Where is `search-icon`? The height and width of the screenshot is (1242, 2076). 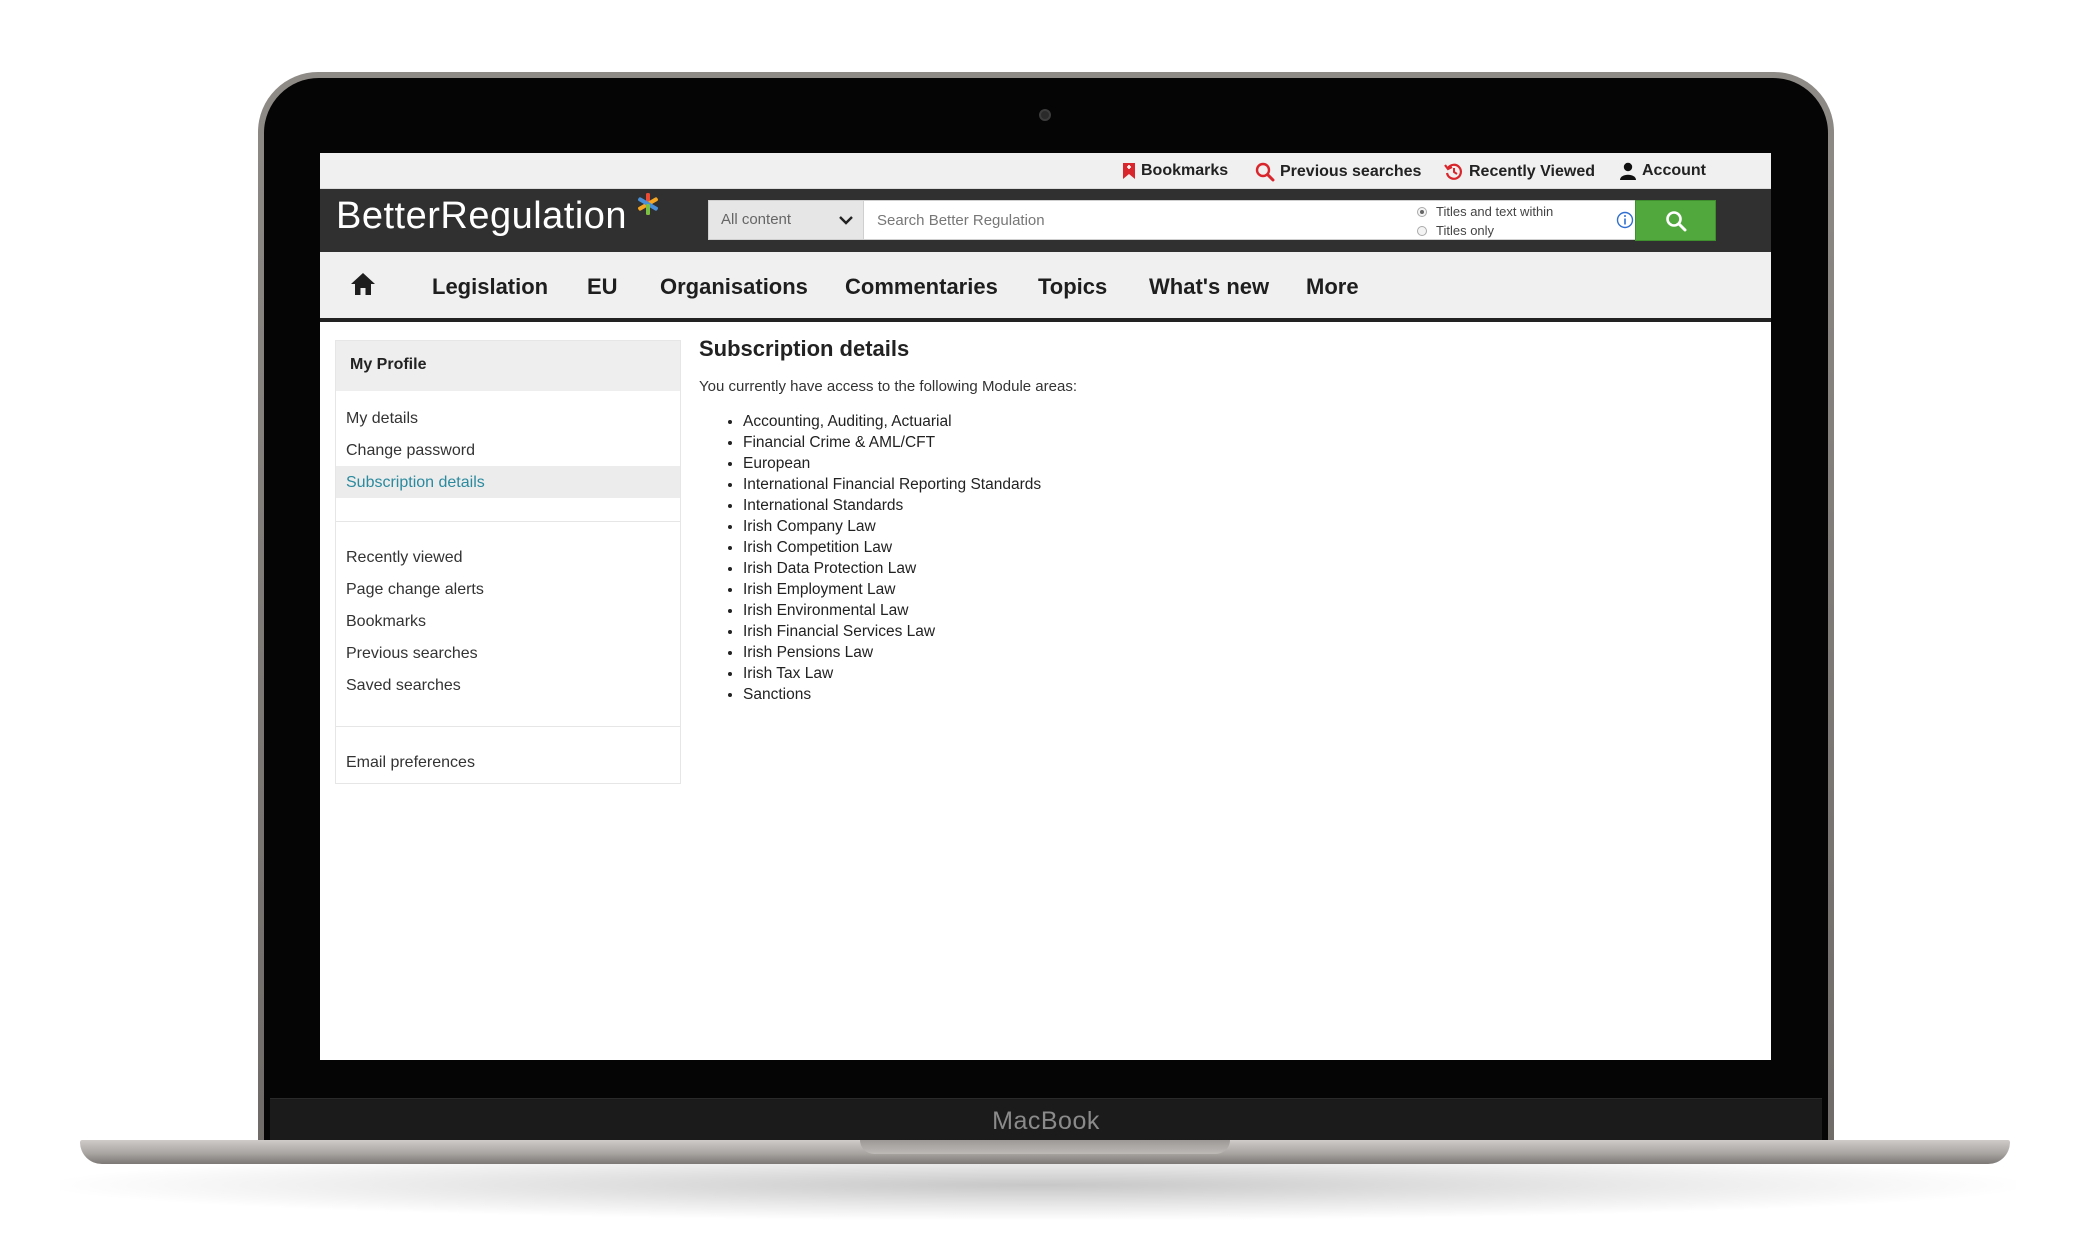 search-icon is located at coordinates (1675, 220).